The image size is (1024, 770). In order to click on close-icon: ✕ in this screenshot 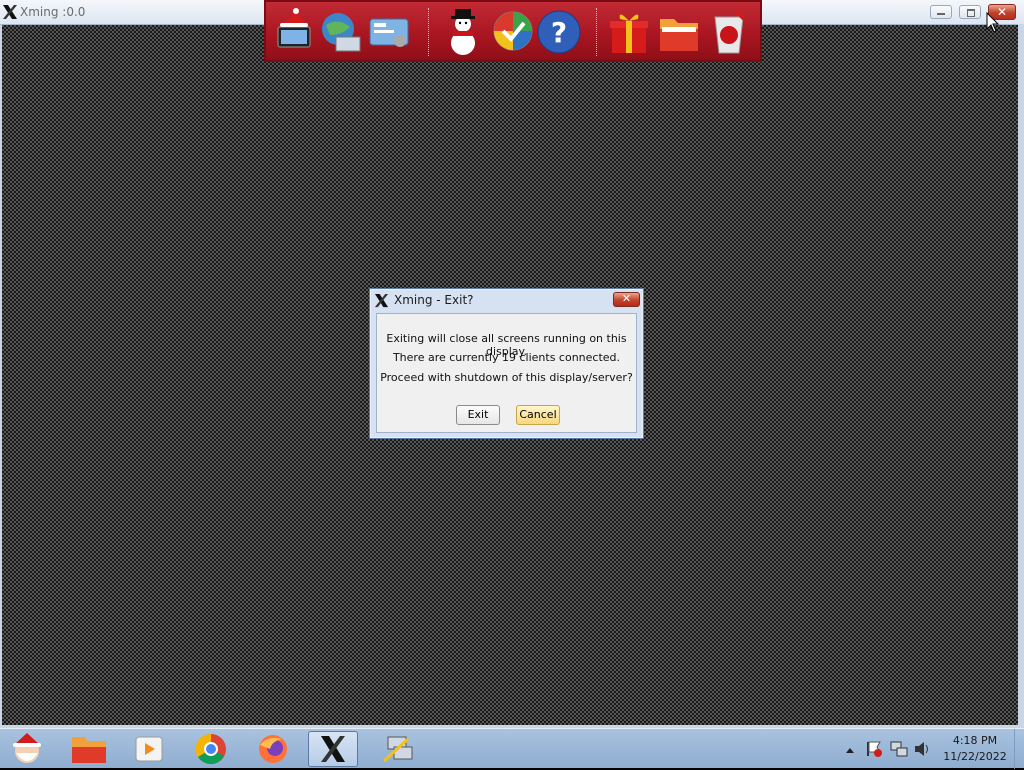, I will do `click(626, 298)`.